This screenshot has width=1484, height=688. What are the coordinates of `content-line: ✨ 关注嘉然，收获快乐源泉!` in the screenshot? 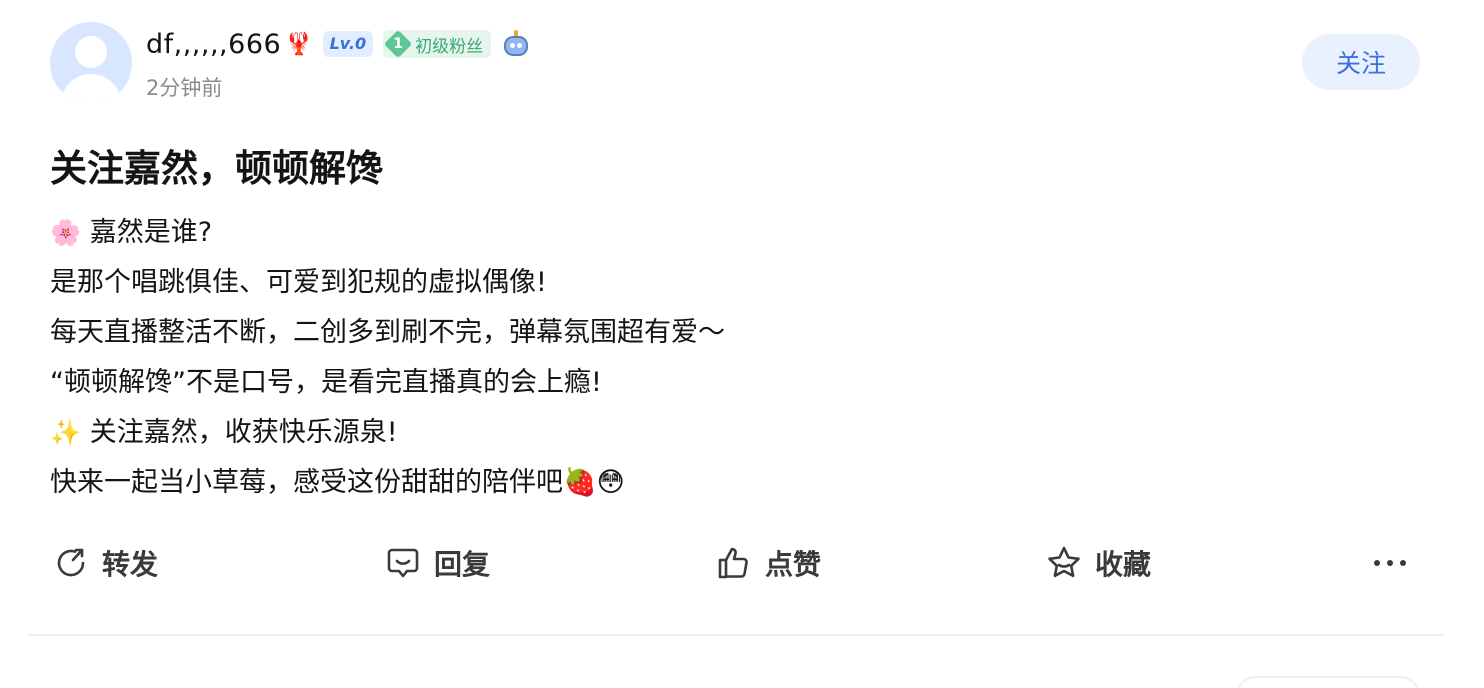 It's located at (387, 433).